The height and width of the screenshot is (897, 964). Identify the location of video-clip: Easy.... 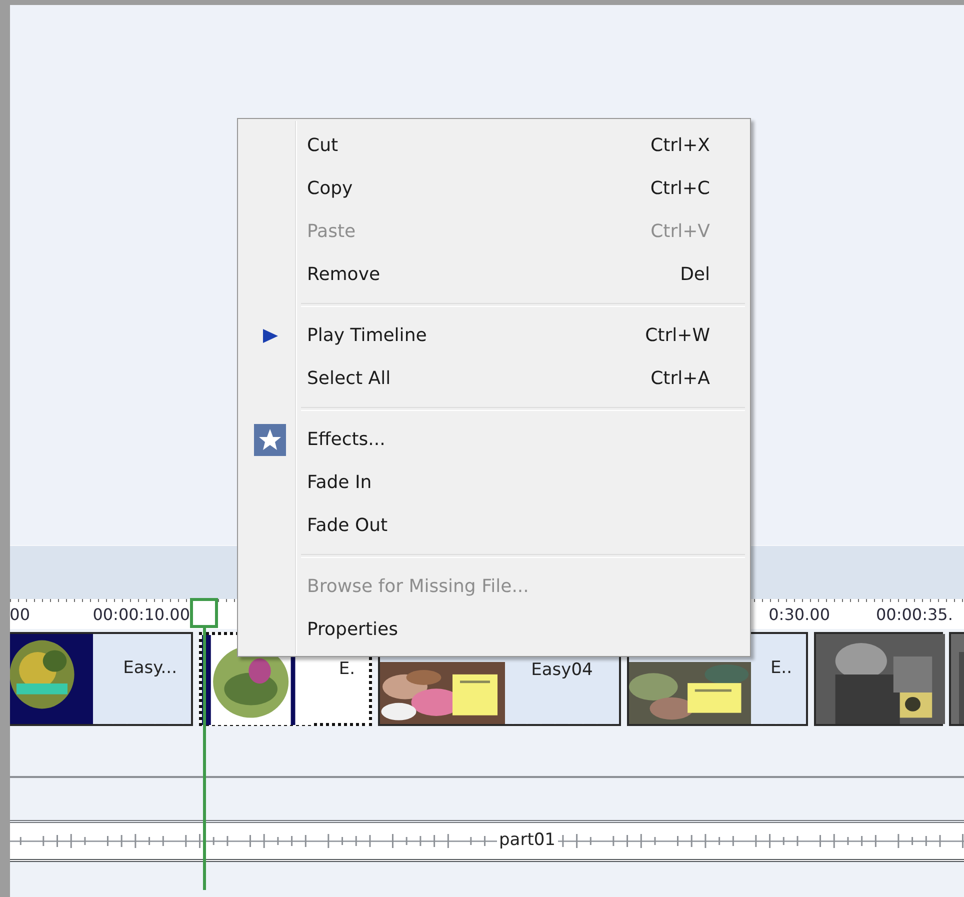
(101, 679).